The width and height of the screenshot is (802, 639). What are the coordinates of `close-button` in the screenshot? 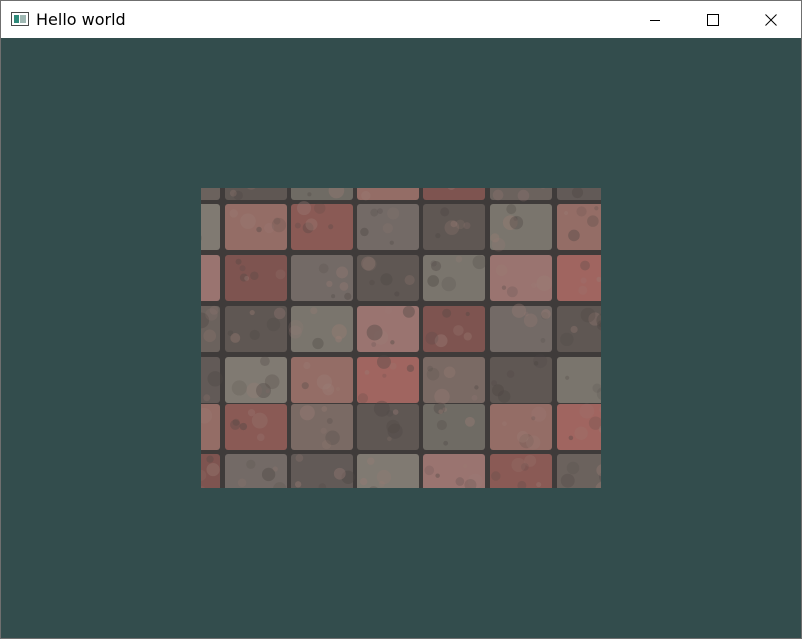 It's located at (771, 19).